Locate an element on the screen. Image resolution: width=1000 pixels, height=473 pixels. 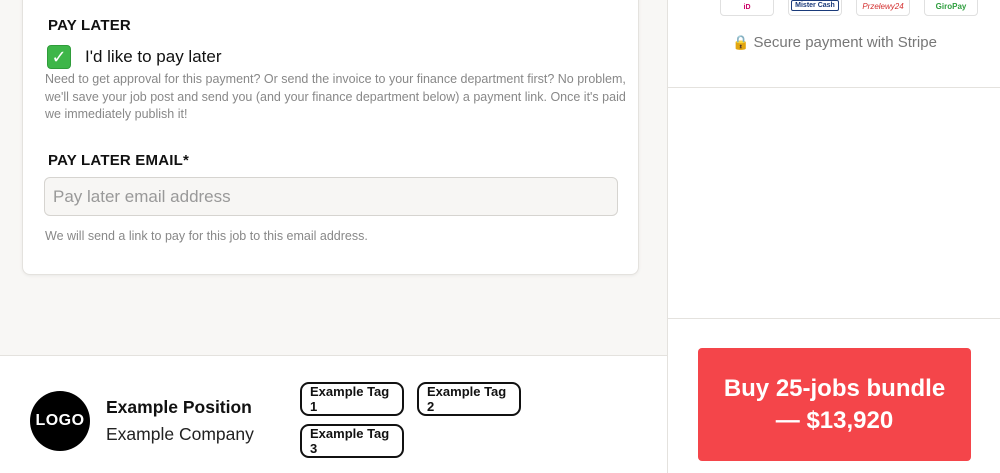
company-name: Example Company is located at coordinates (180, 434).